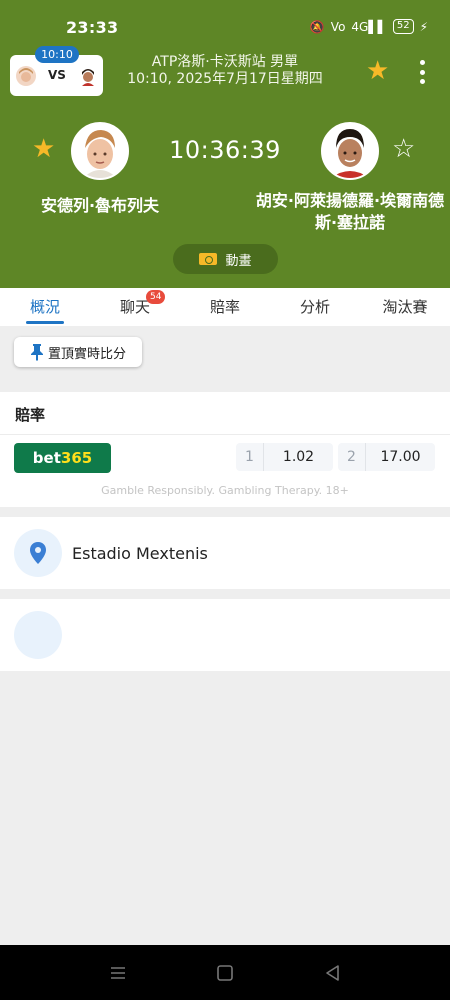 This screenshot has height=1000, width=450. I want to click on match-datetime: 10:10, 2025年7月17日星期四, so click(225, 79).